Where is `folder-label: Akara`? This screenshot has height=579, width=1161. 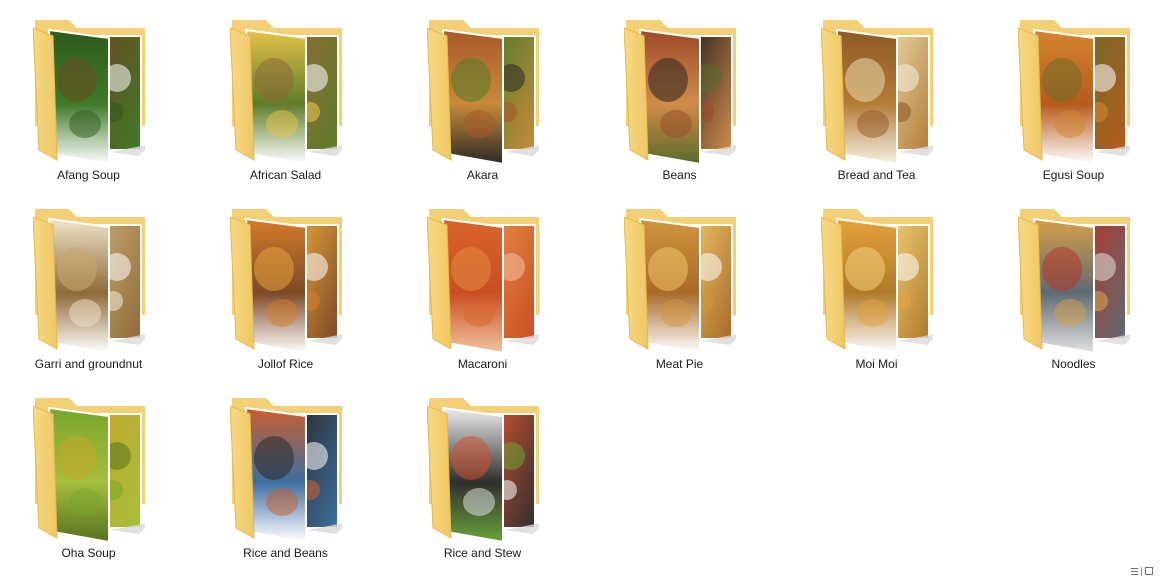
folder-label: Akara is located at coordinates (482, 175).